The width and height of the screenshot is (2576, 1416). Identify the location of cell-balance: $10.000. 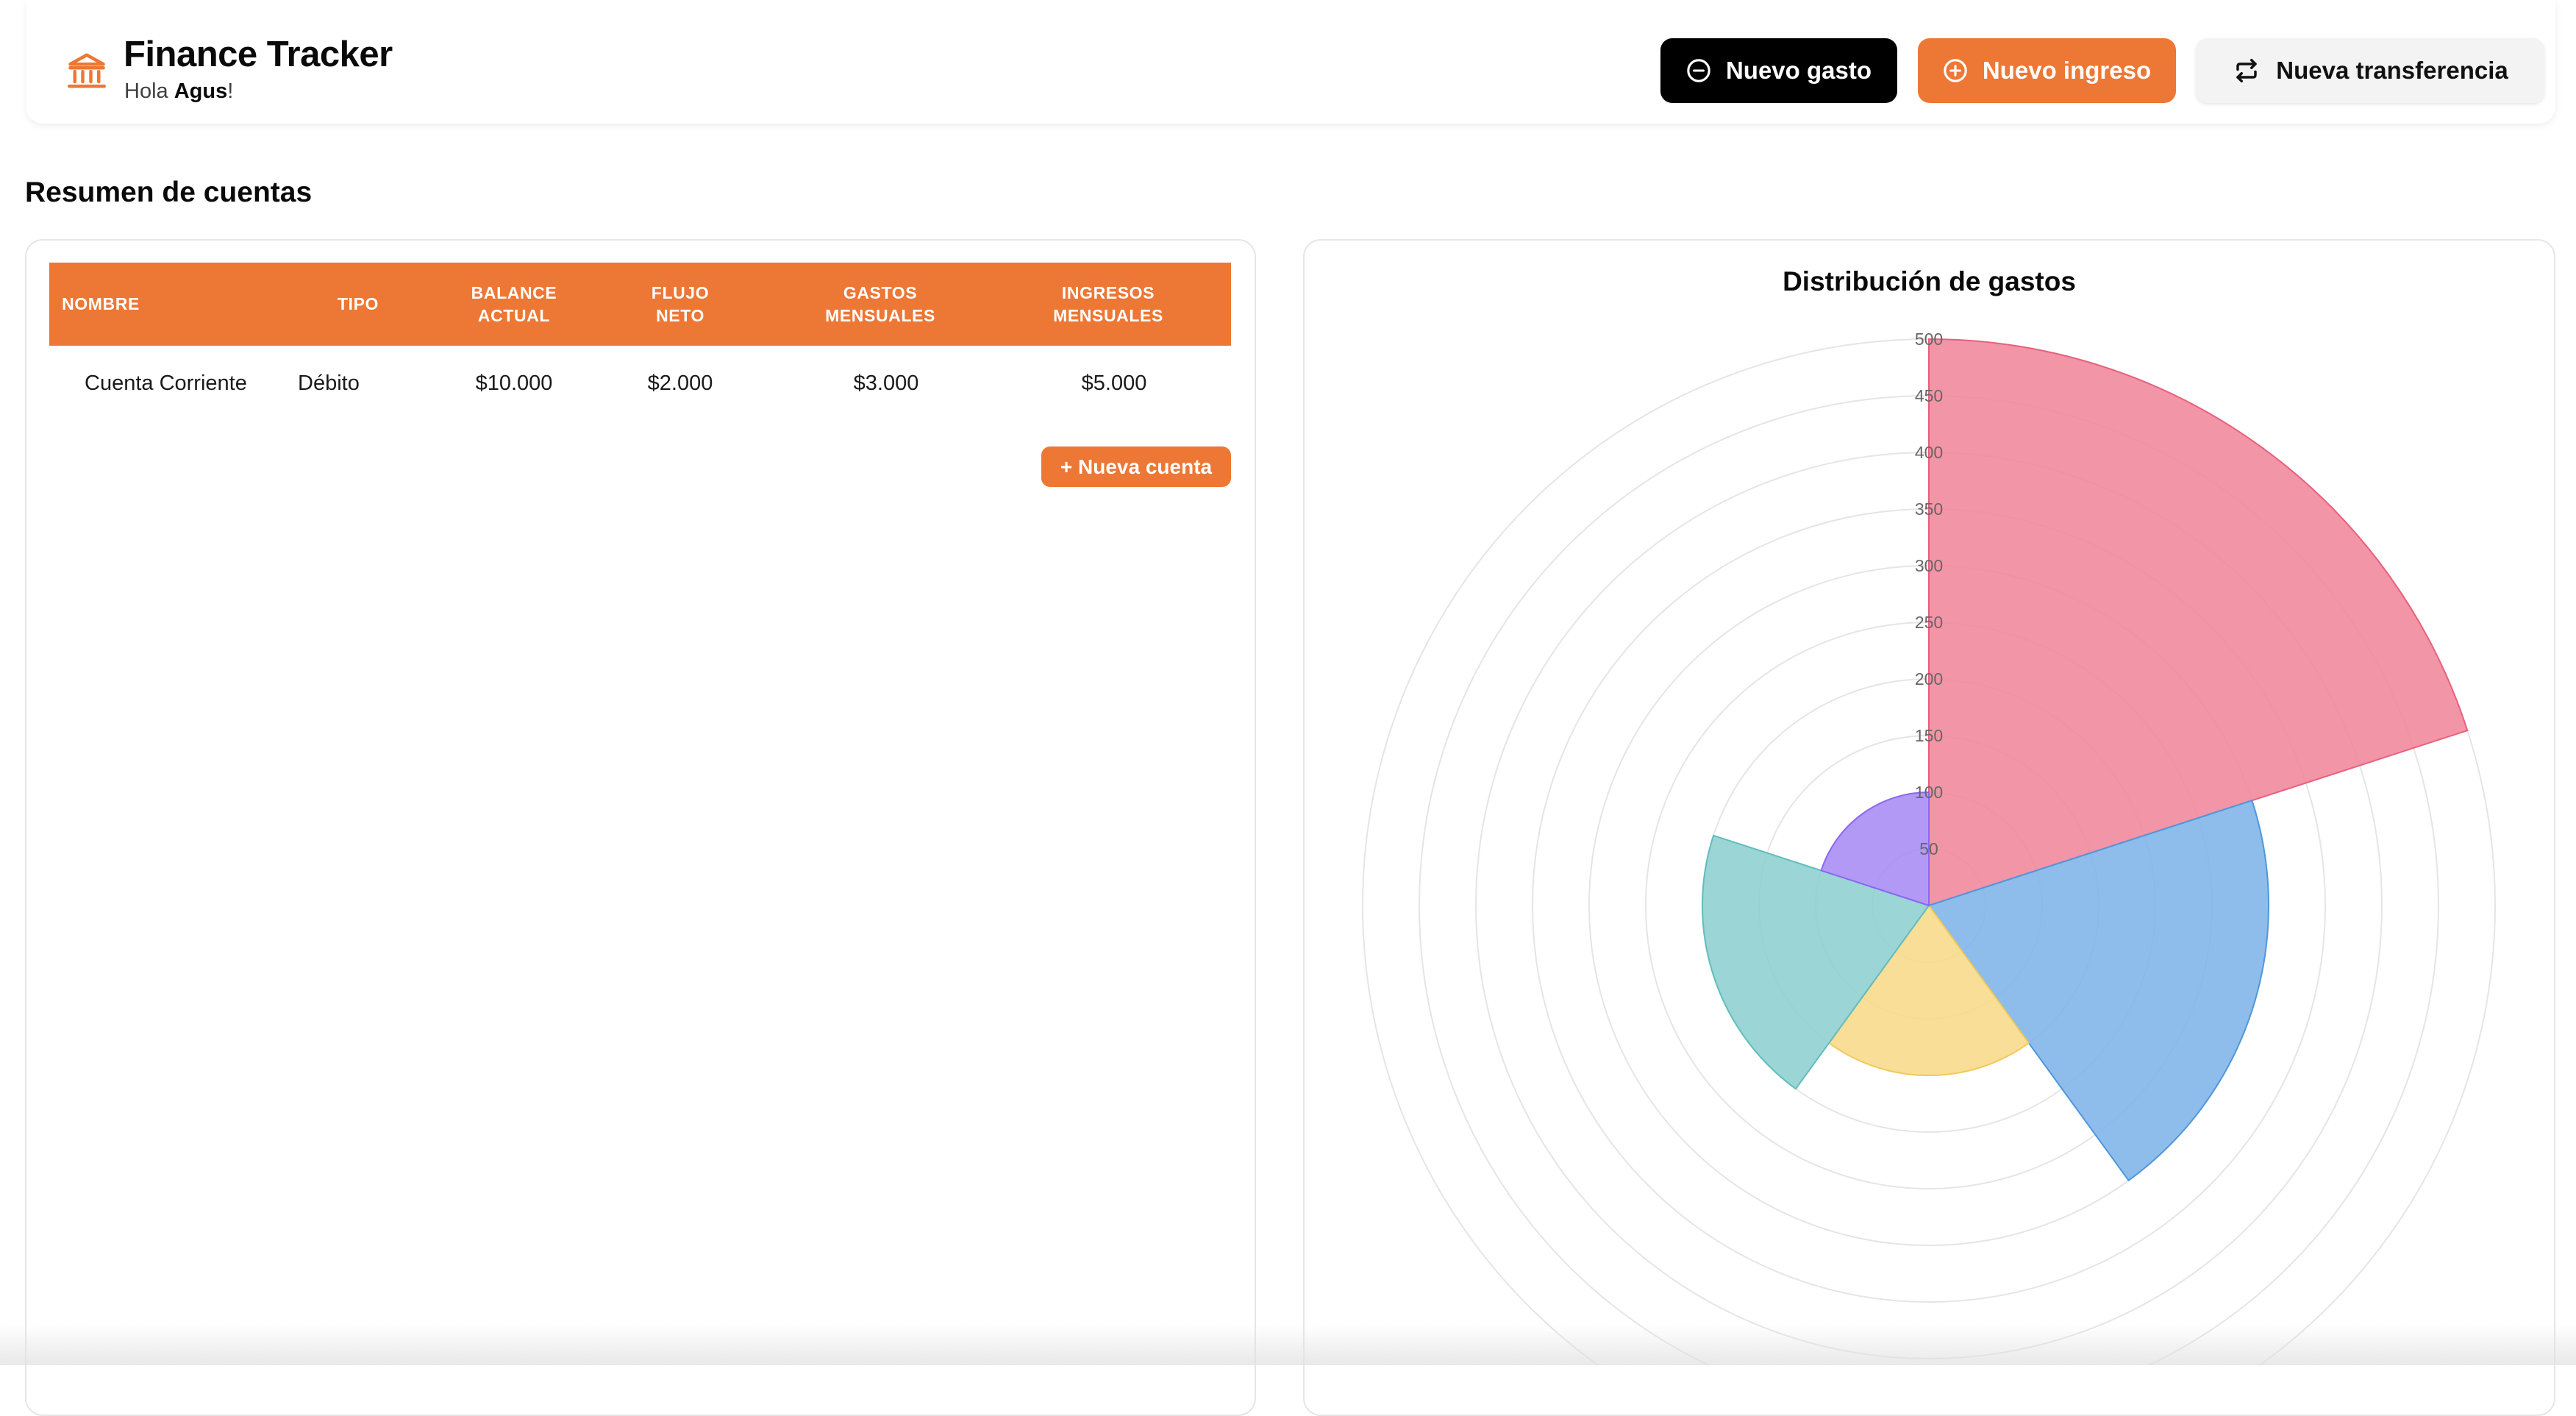
(514, 383).